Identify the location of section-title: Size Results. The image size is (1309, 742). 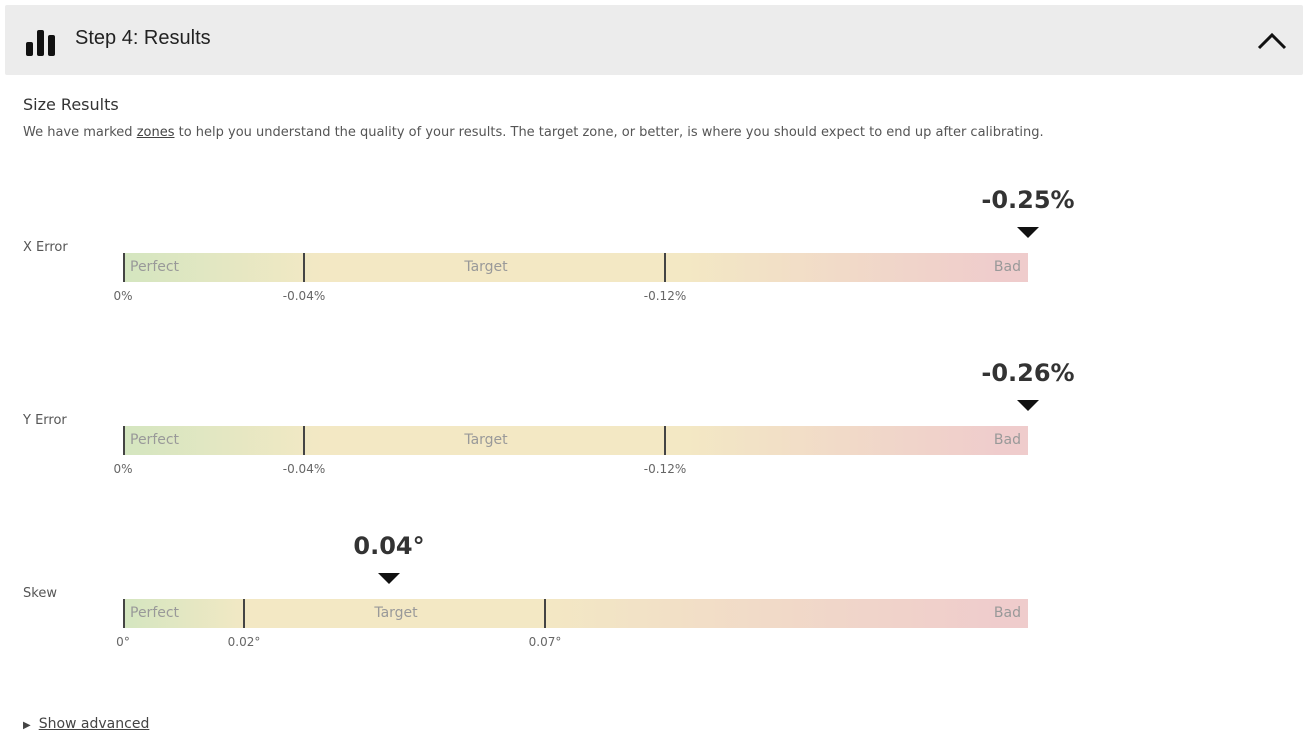
(71, 104).